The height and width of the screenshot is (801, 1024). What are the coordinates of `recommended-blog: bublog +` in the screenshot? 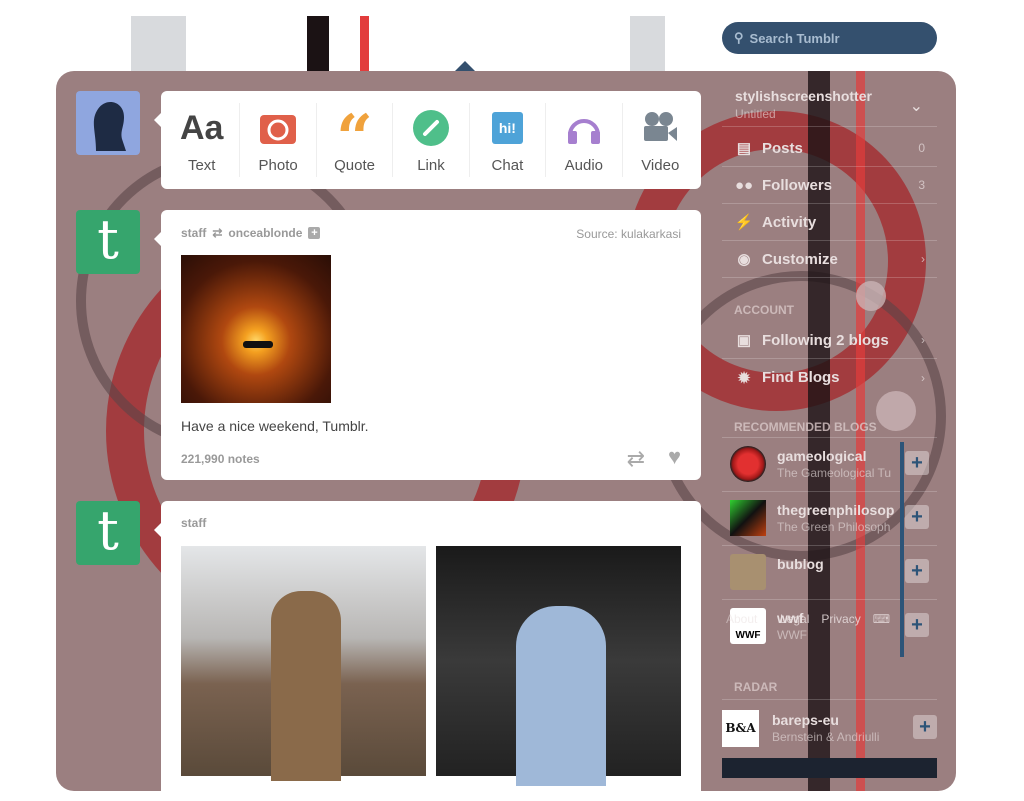 It's located at (829, 573).